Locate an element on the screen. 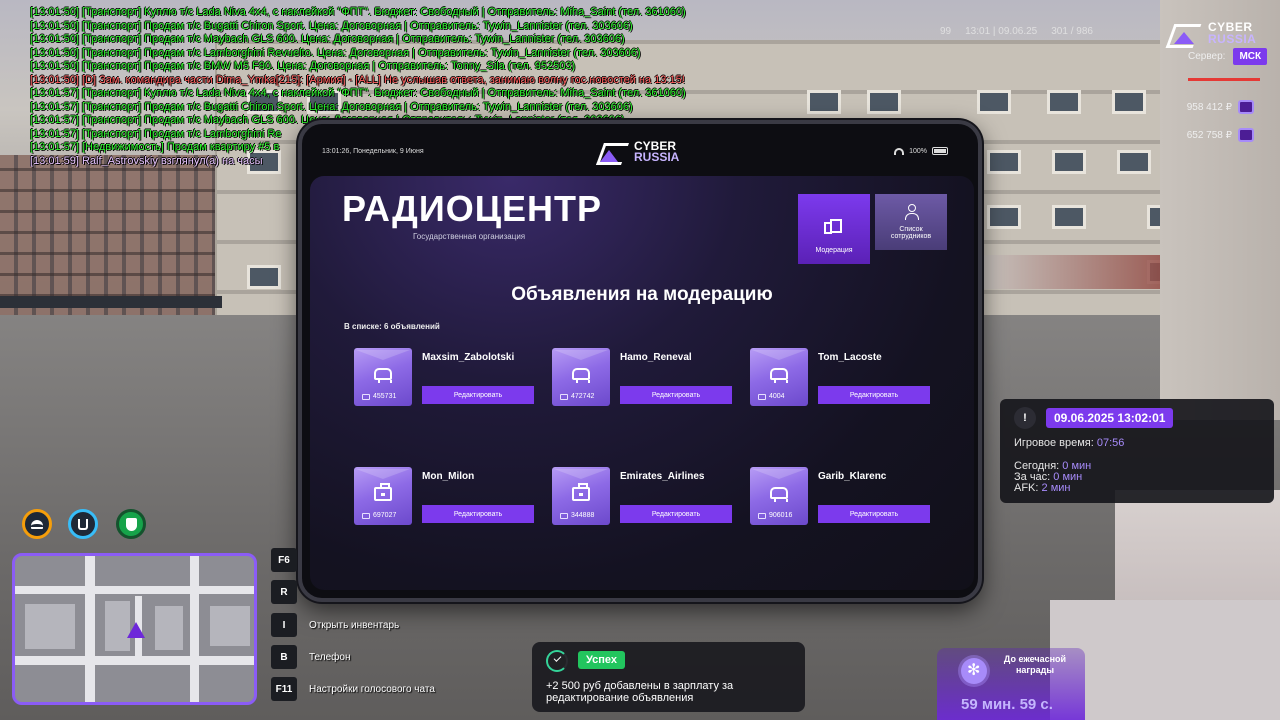 The height and width of the screenshot is (720, 1280). megaphone-icon is located at coordinates (834, 226).